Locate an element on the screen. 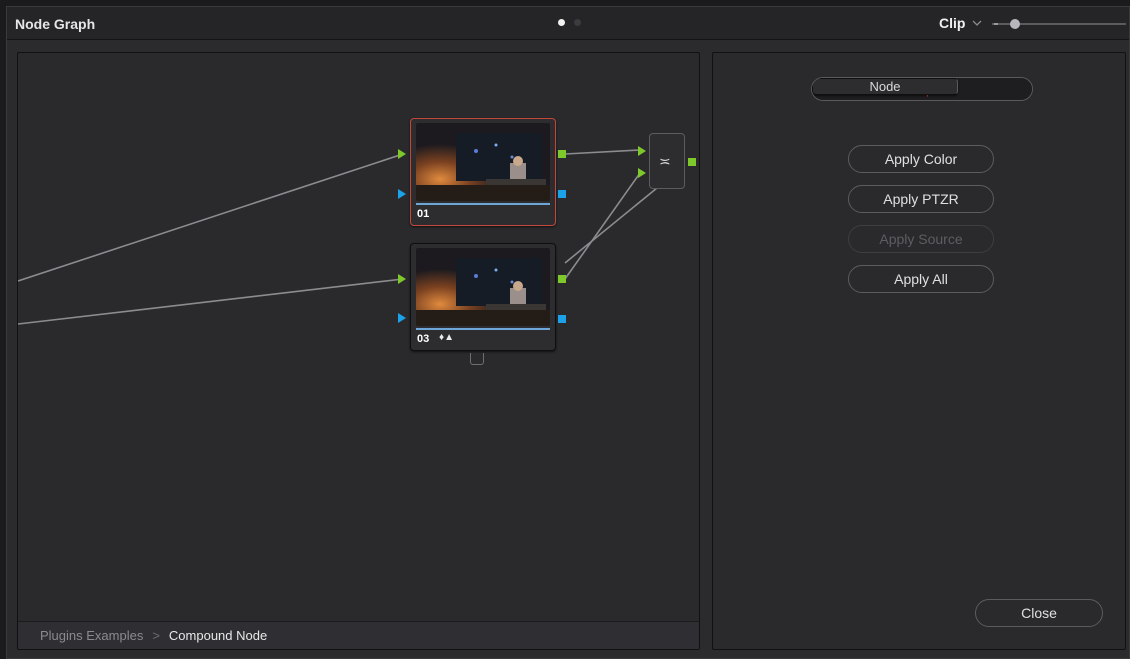 This screenshot has width=1130, height=659. node-01-output-blue is located at coordinates (562, 194).